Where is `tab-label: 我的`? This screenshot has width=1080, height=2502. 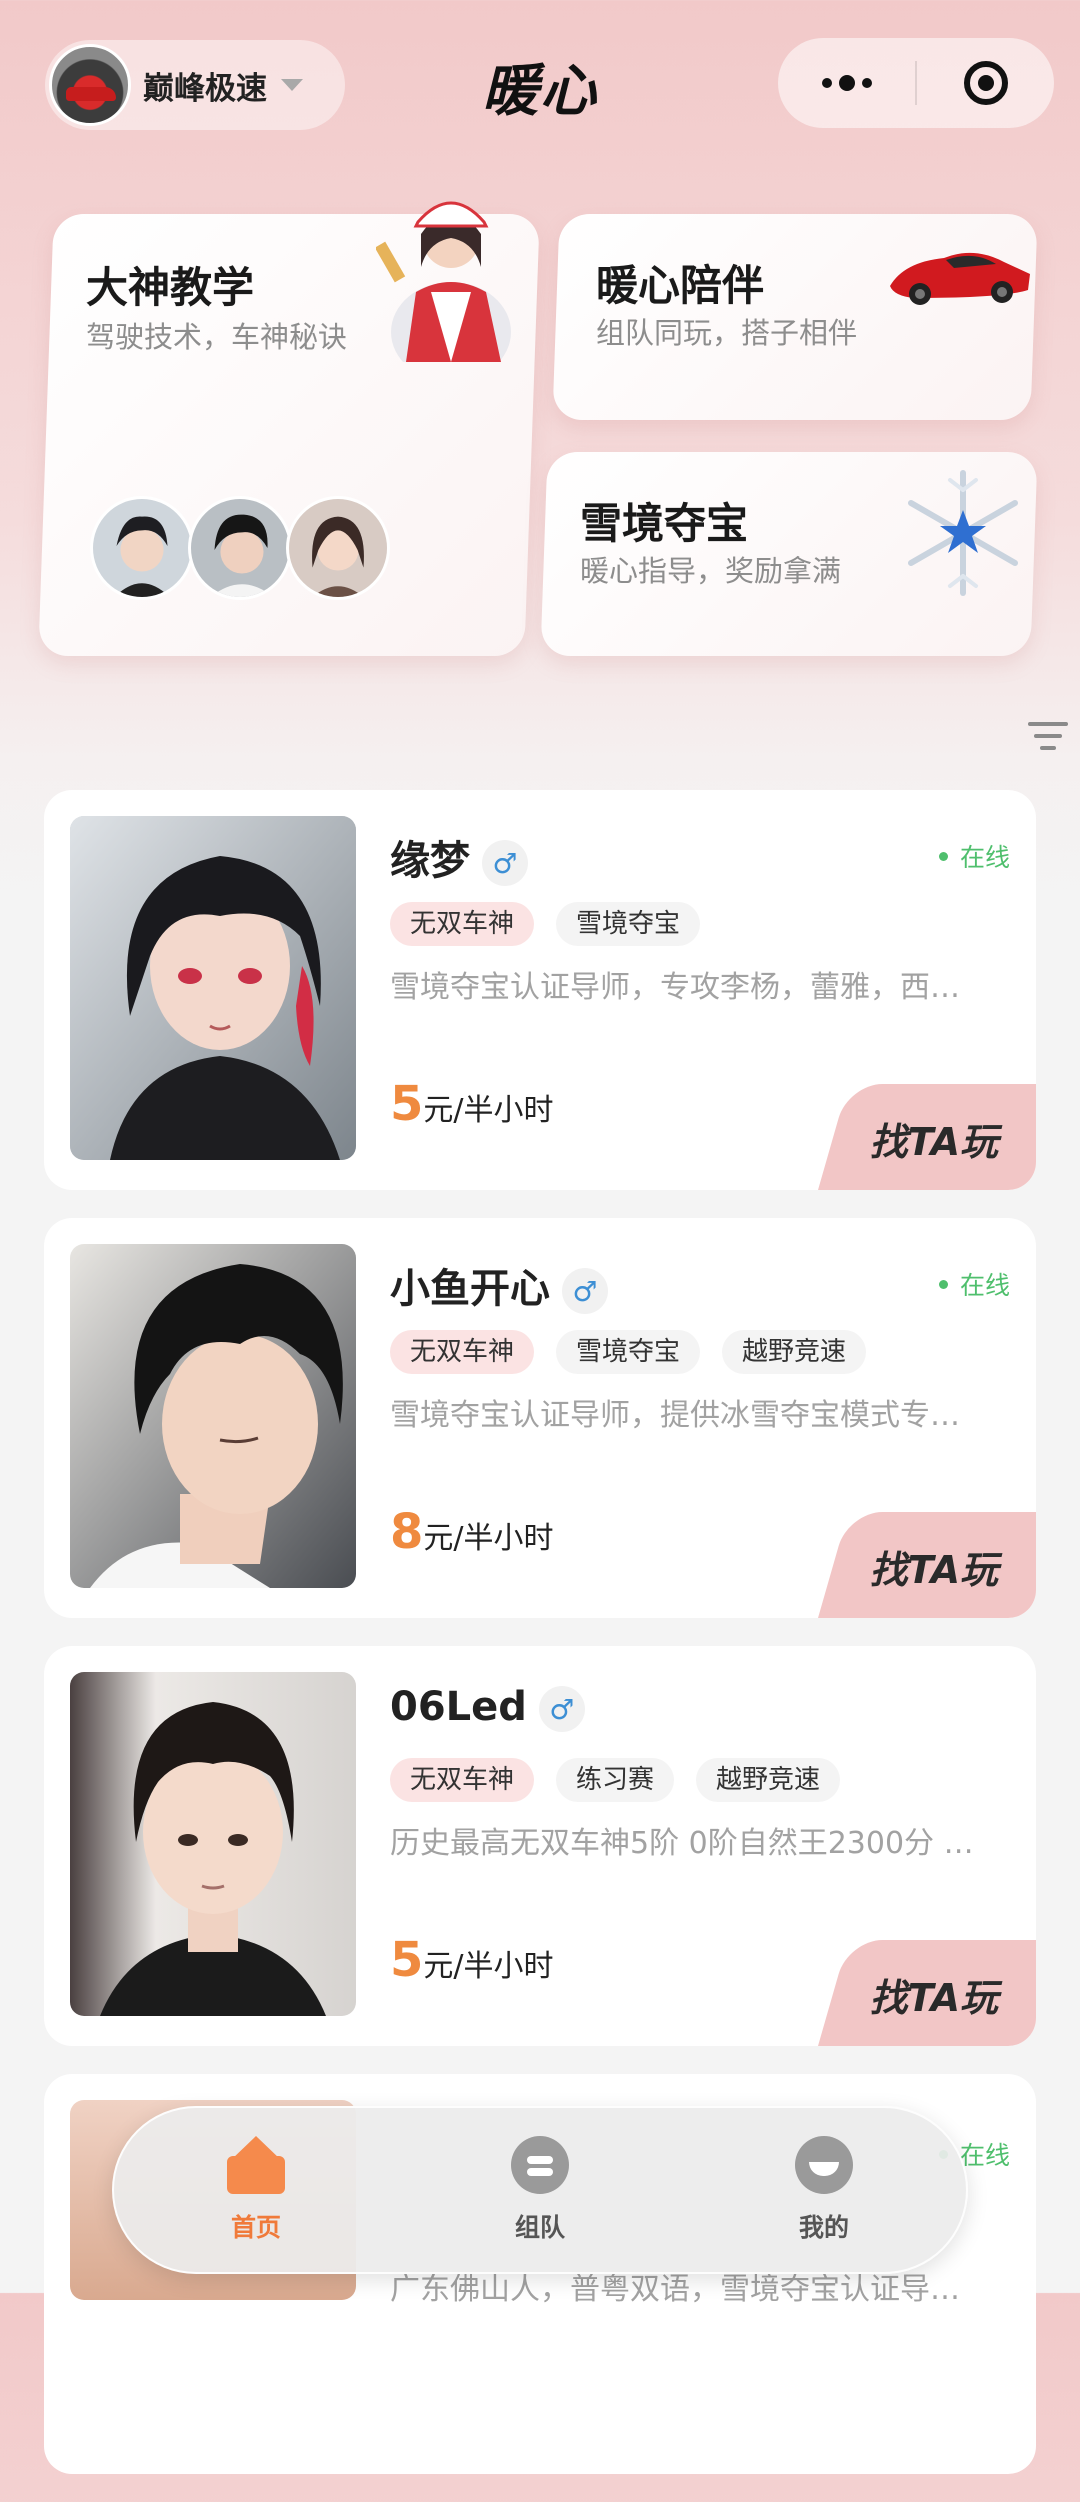 tab-label: 我的 is located at coordinates (823, 2227).